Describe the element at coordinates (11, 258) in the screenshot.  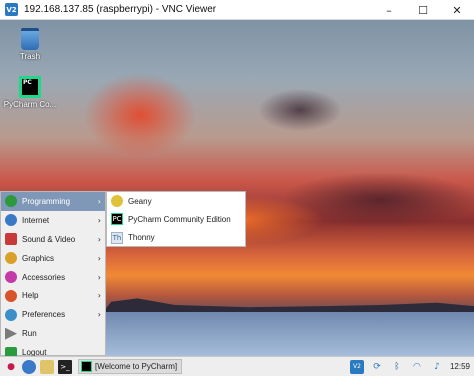
I see `graphics-icon` at that location.